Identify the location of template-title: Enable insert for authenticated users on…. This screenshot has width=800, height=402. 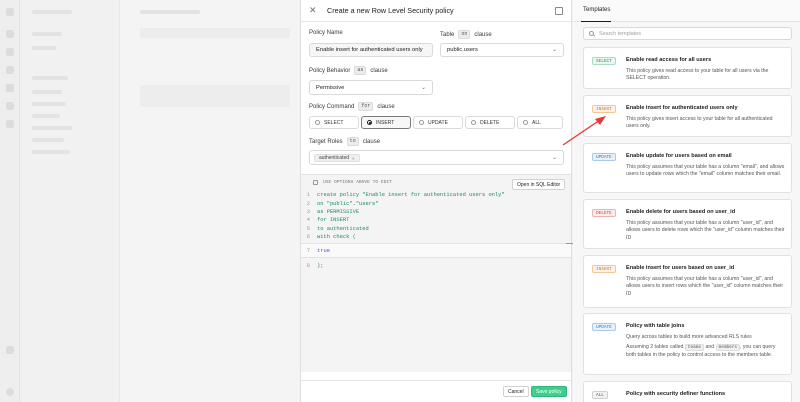
(682, 108).